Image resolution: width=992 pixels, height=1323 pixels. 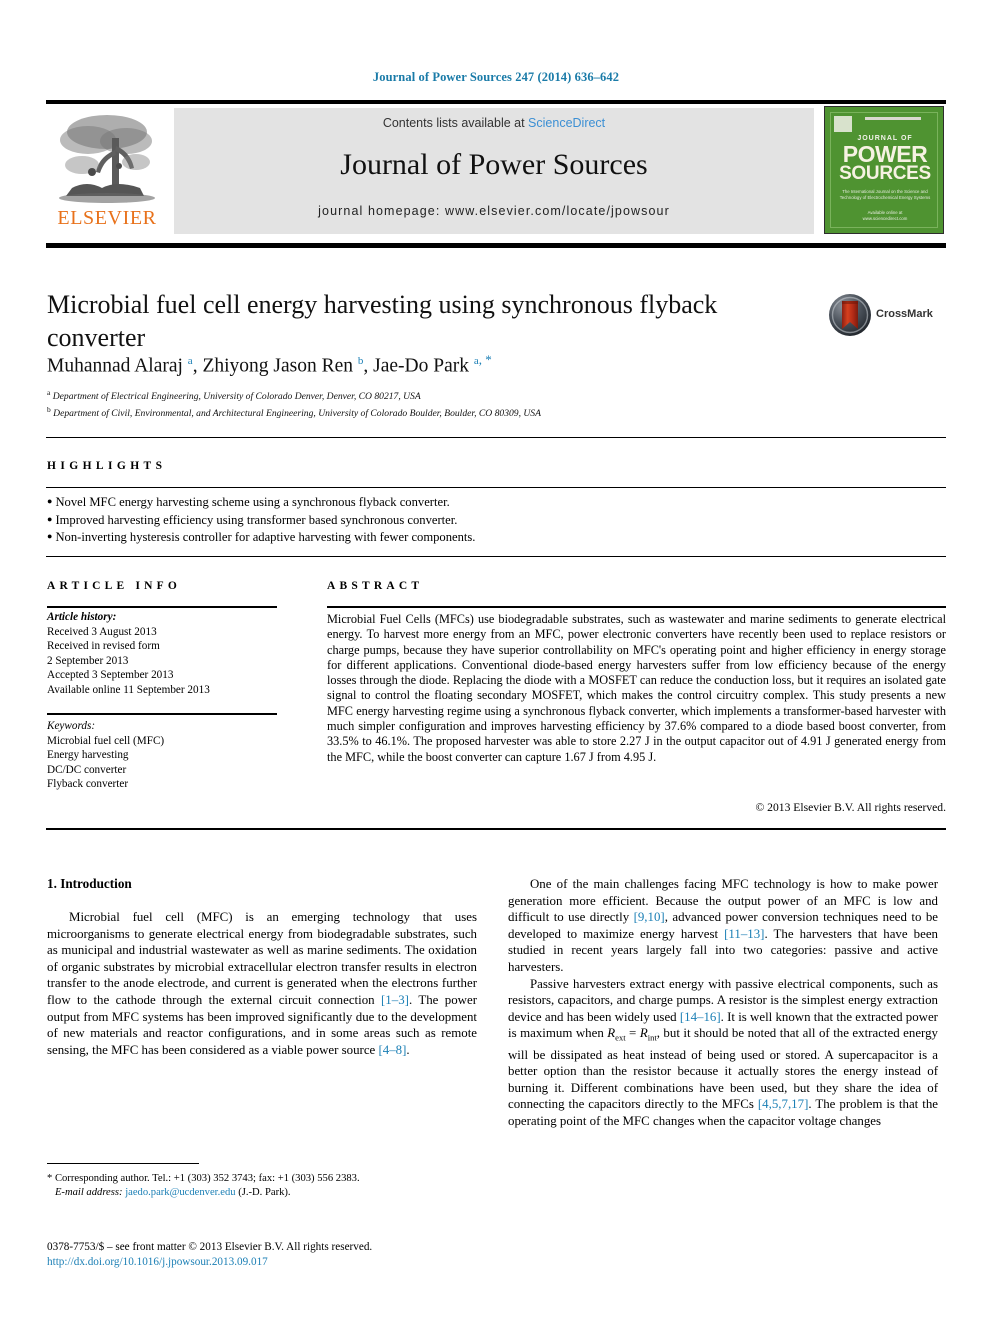 I want to click on crossmark-badge-icon, so click(x=850, y=315).